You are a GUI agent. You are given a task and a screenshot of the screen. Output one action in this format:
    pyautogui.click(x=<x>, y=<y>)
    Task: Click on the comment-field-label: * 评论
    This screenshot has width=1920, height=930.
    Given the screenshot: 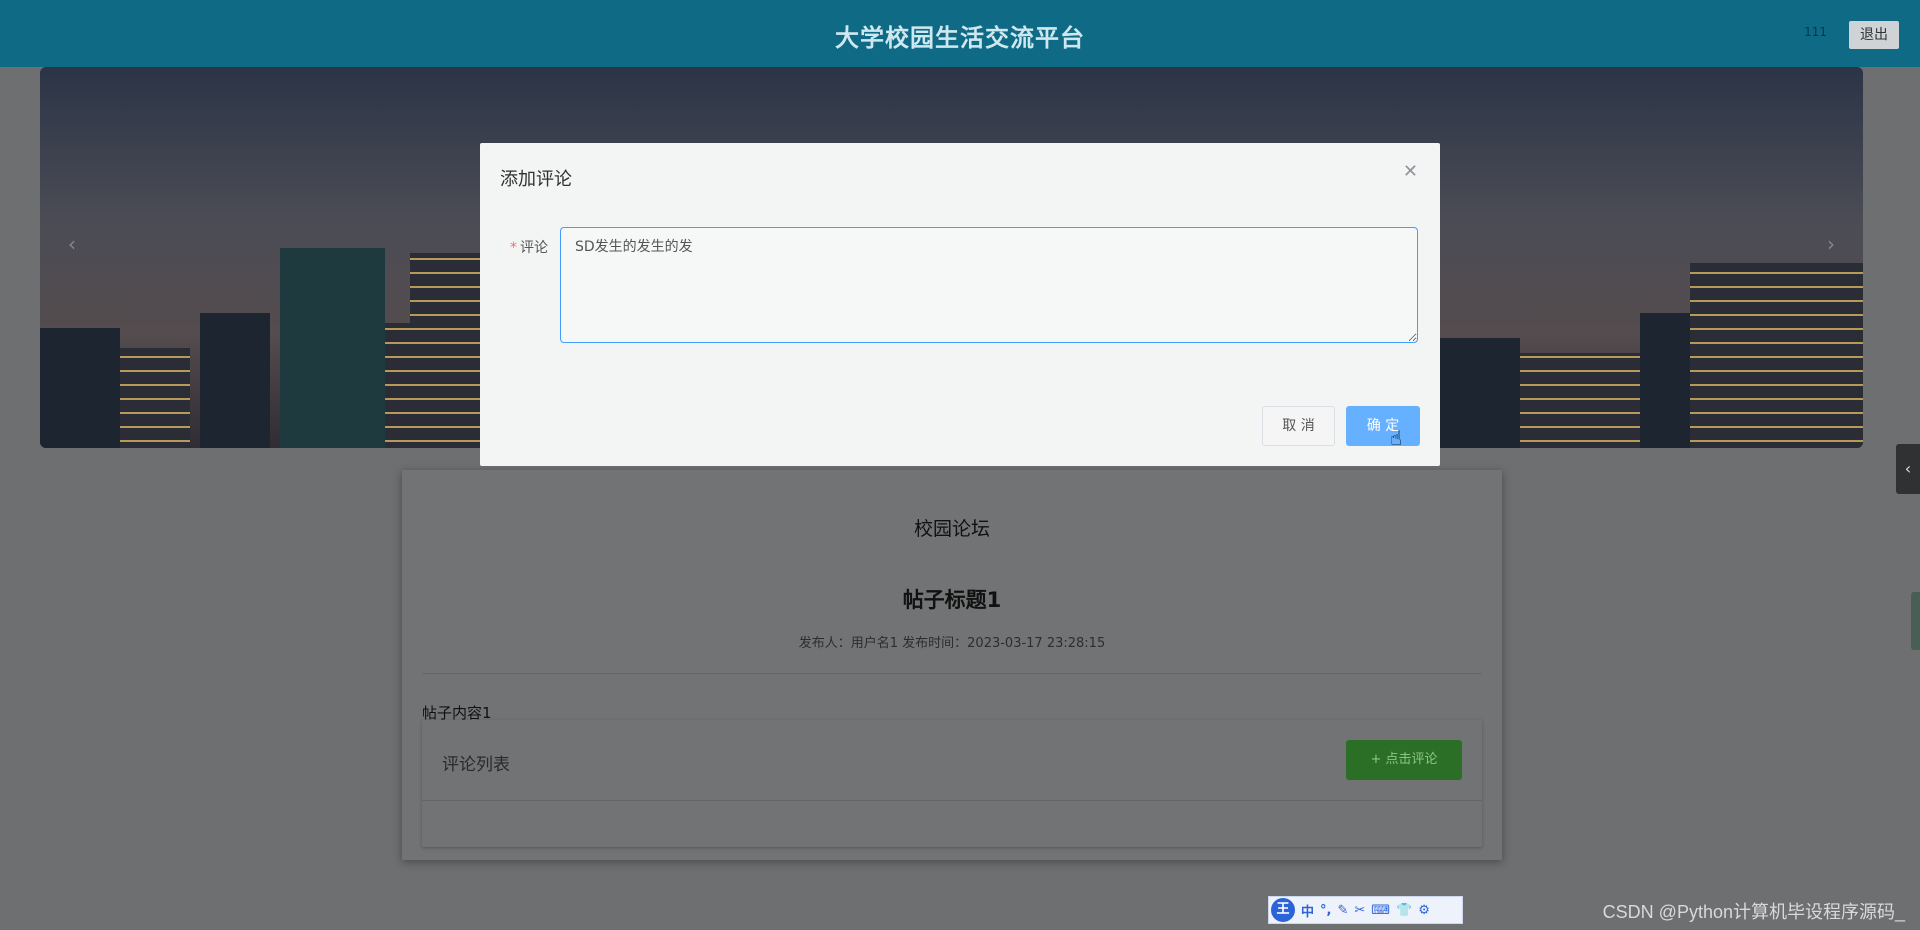 What is the action you would take?
    pyautogui.click(x=529, y=247)
    